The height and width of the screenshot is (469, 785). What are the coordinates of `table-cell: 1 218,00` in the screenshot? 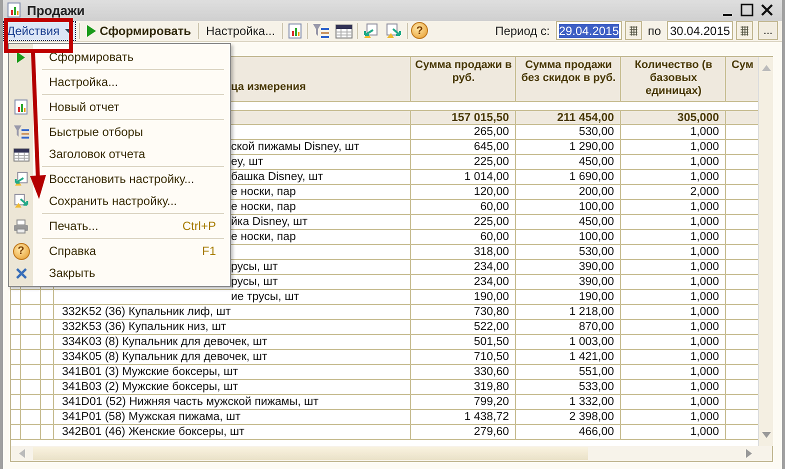 It's located at (591, 312).